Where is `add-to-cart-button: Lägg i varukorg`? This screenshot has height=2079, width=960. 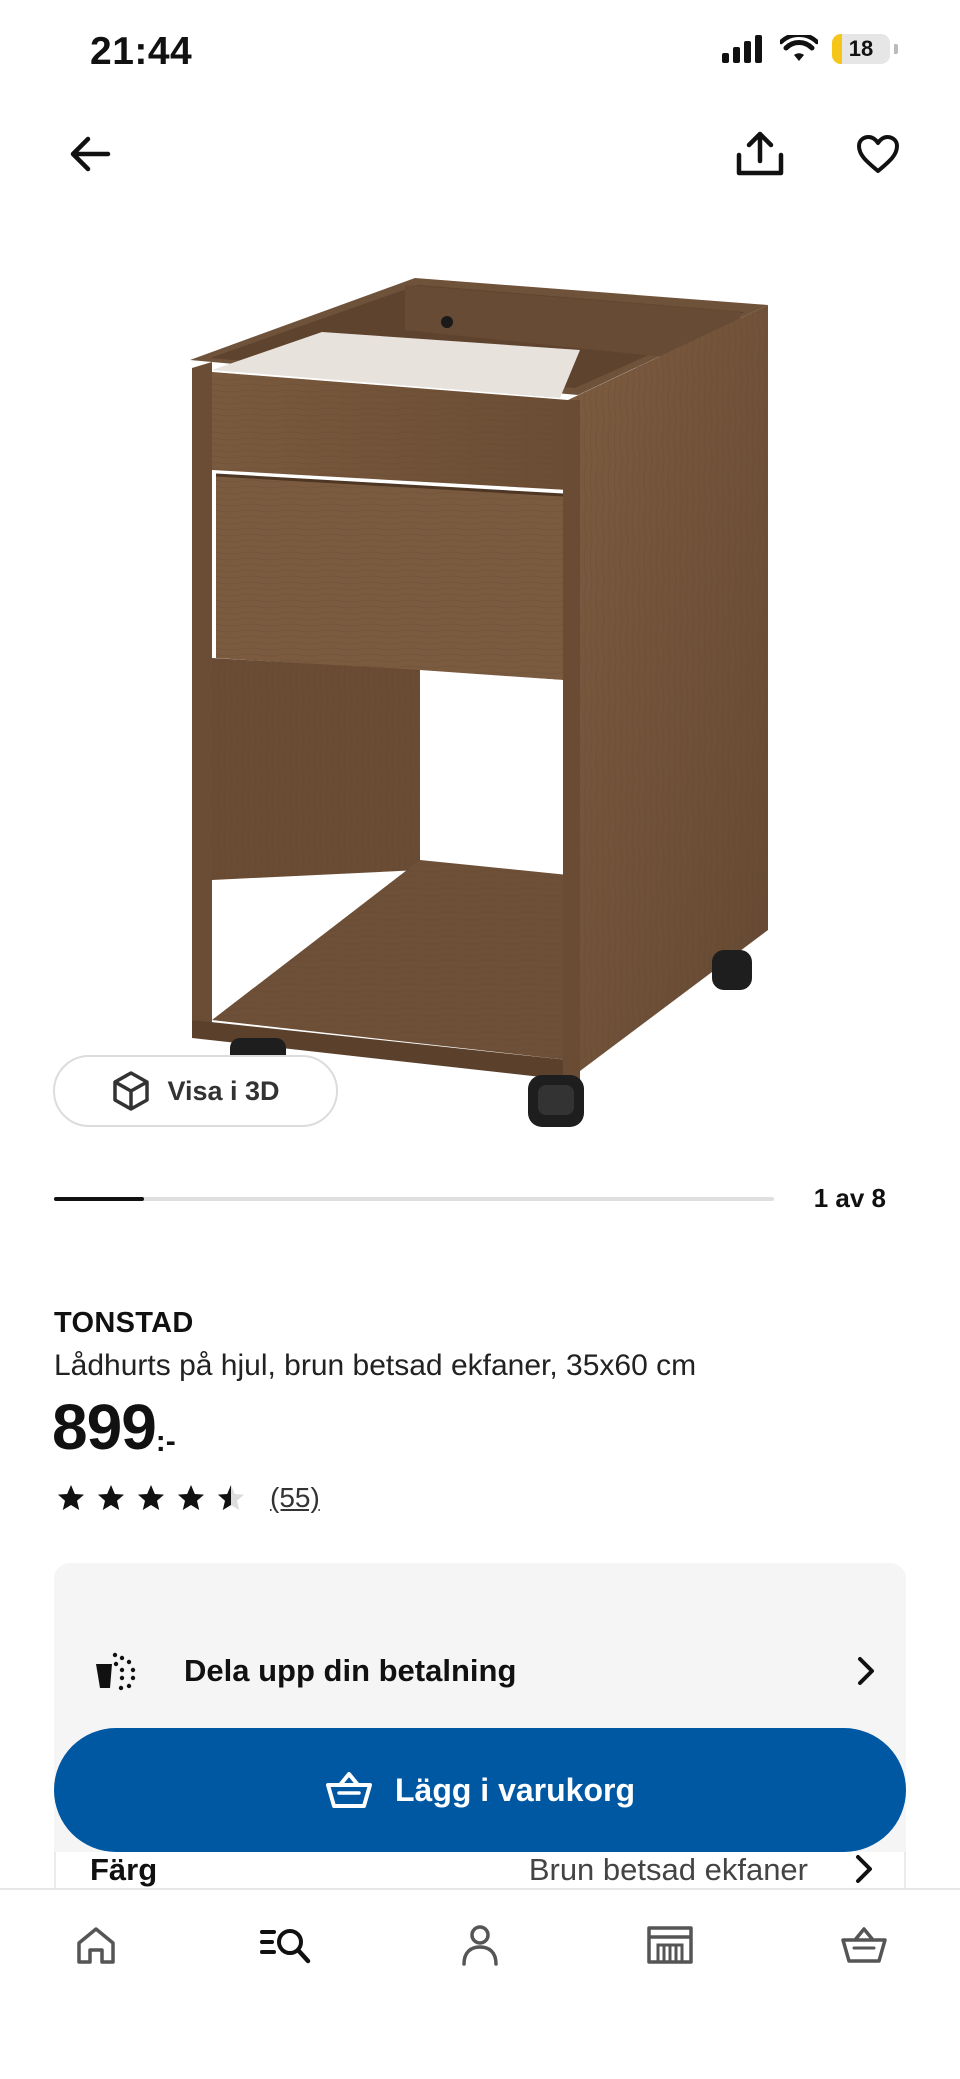
add-to-cart-button: Lägg i varukorg is located at coordinates (480, 1790).